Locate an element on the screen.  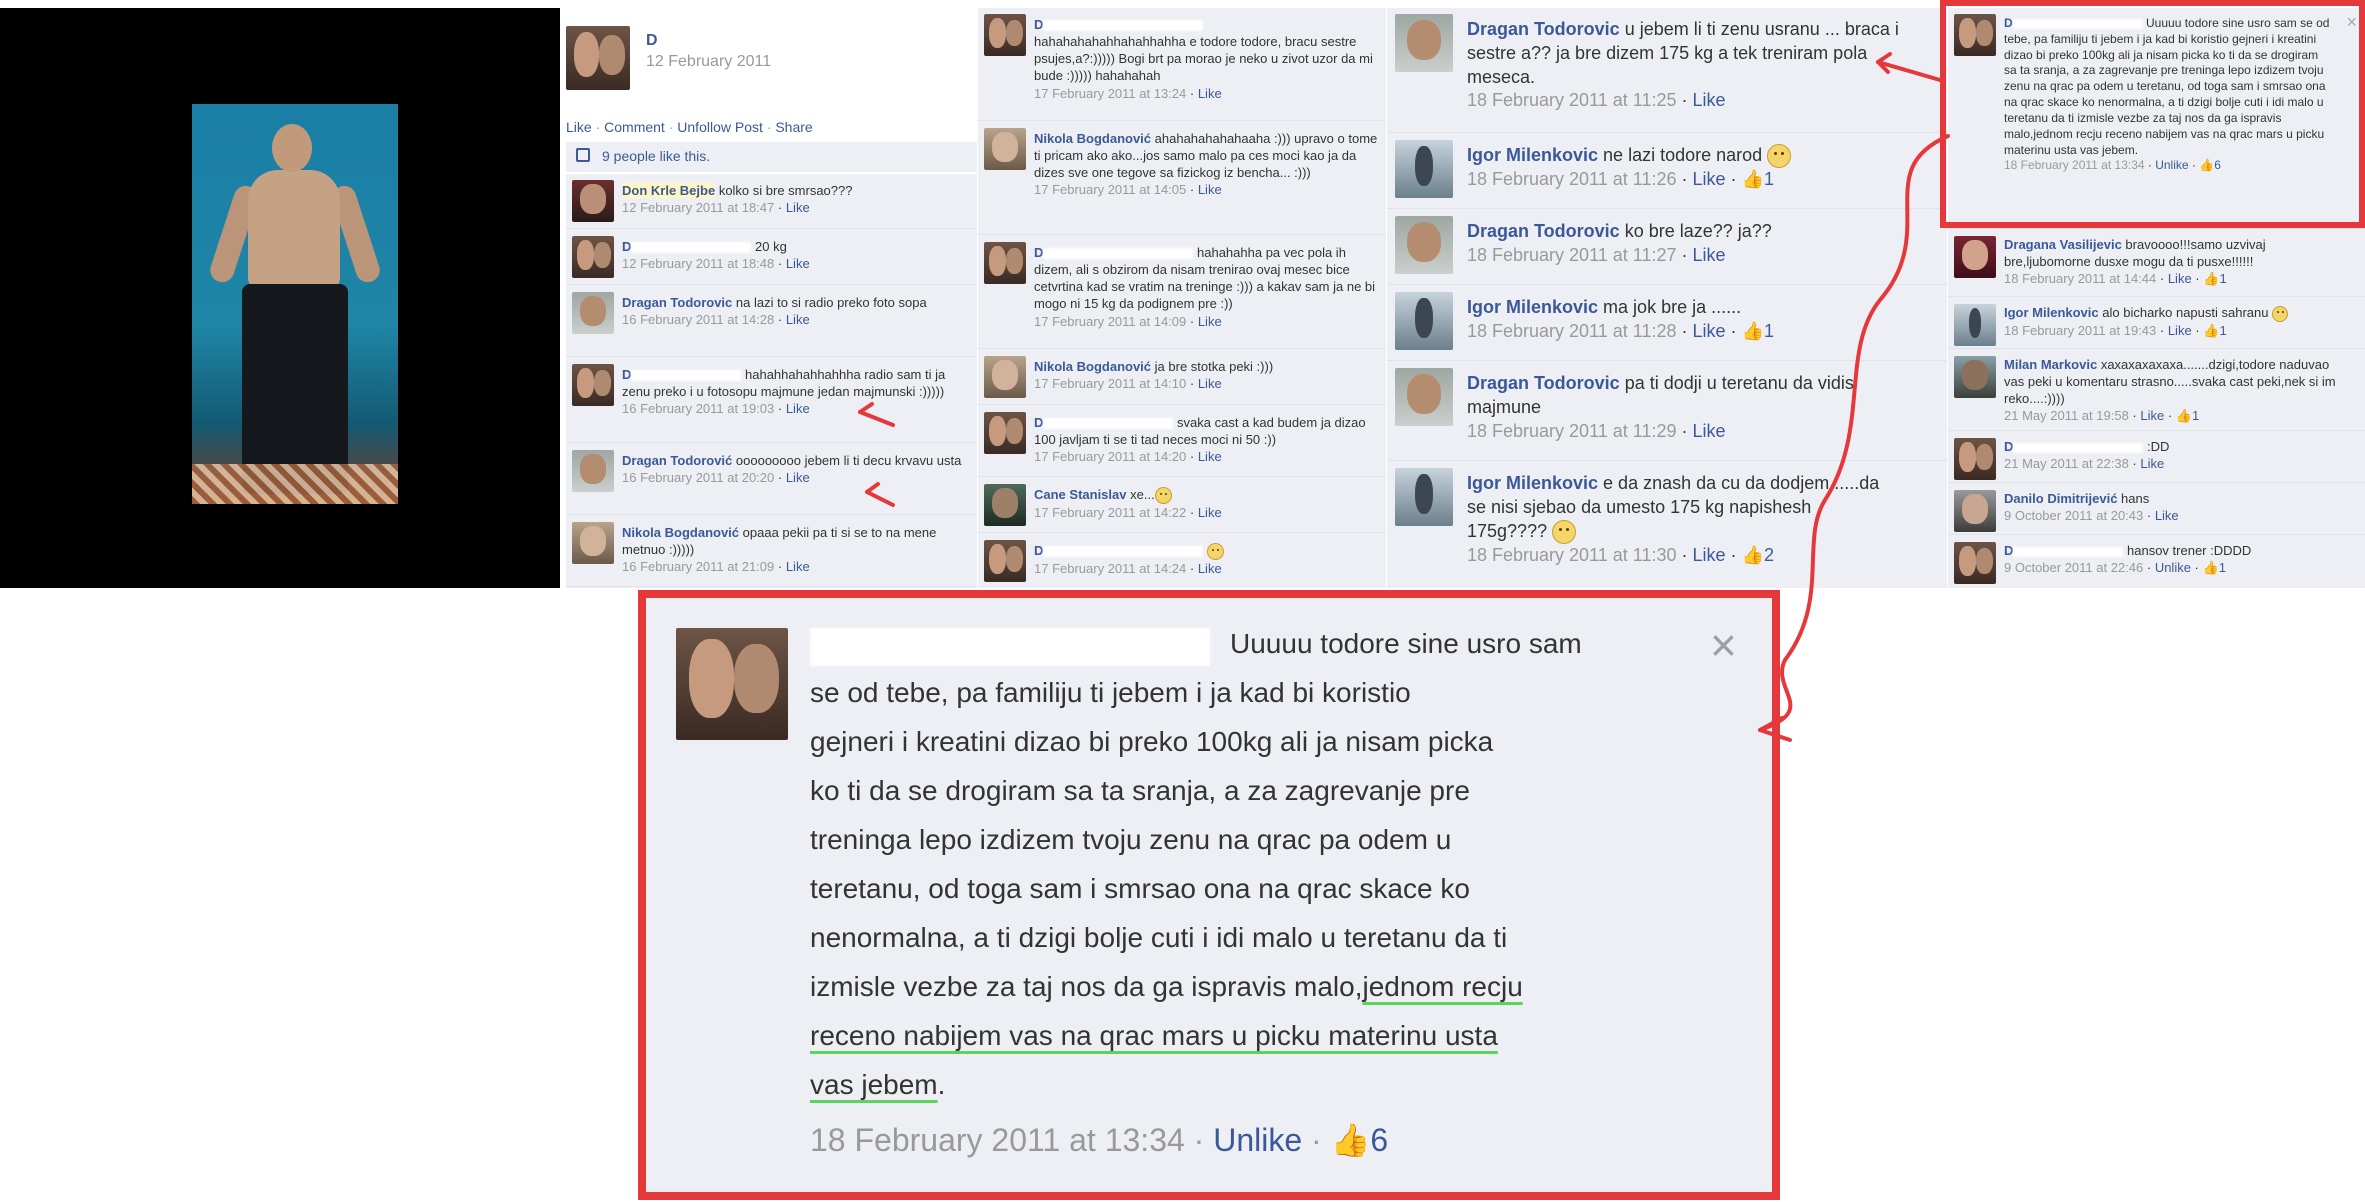
comment-date: 16 February 2011 at 20:20 is located at coordinates (698, 477).